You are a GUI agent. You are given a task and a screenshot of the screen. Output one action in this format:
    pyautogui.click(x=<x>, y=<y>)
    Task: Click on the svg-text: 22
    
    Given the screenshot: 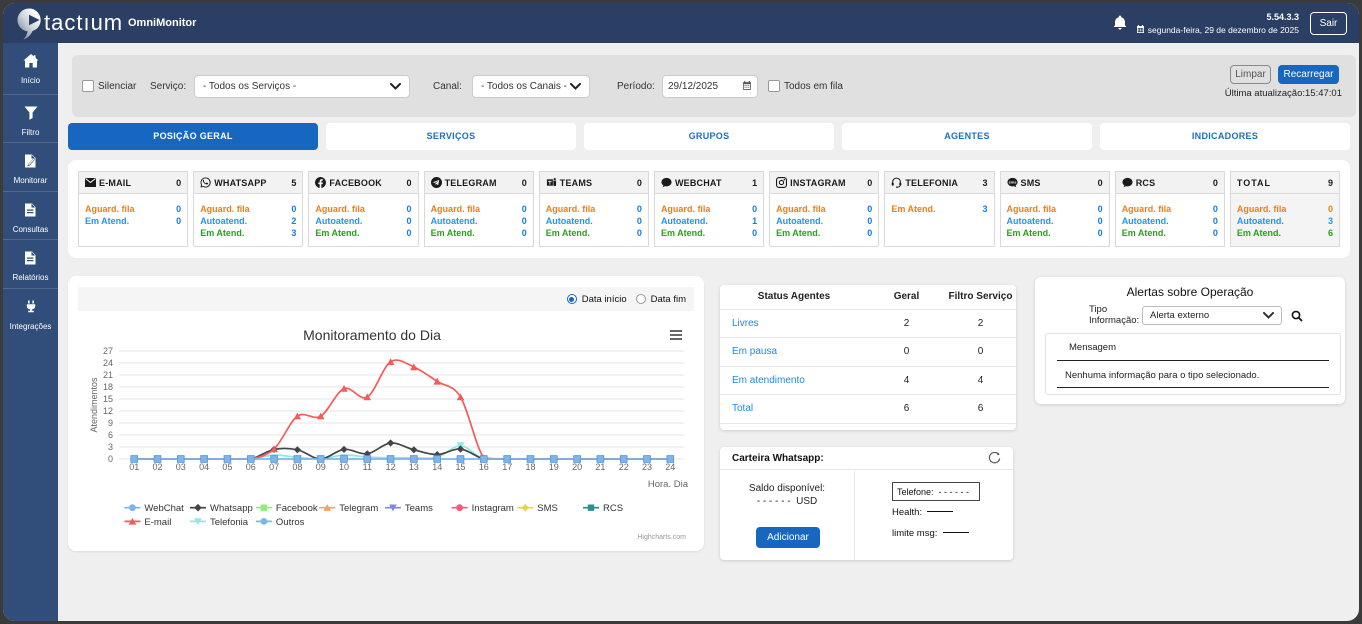 What is the action you would take?
    pyautogui.click(x=624, y=467)
    